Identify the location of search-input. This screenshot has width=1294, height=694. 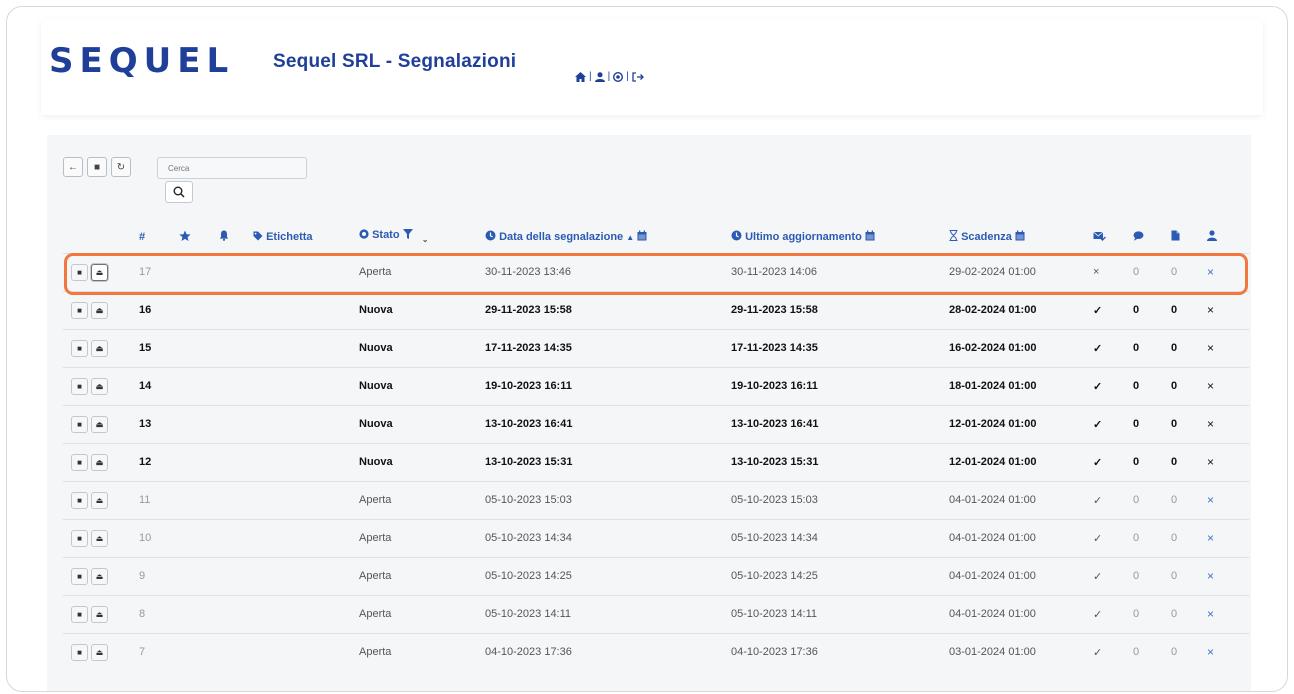
(232, 168).